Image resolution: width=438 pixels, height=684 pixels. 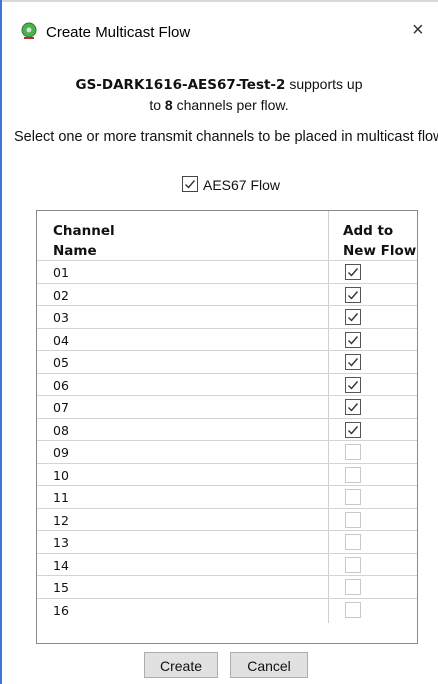 I want to click on table-row: 03, so click(x=227, y=316).